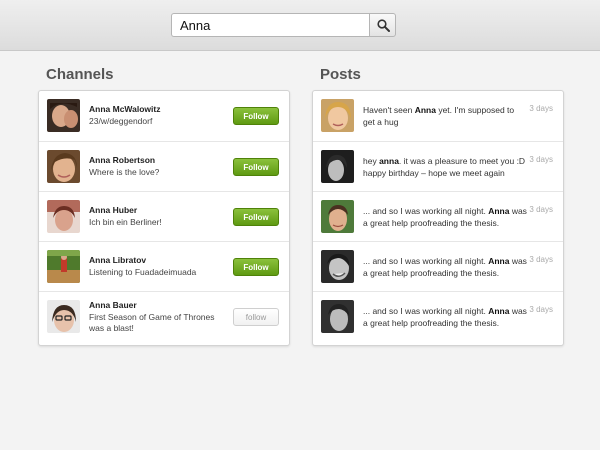  Describe the element at coordinates (124, 172) in the screenshot. I see `channel-subtitle: Where is the love?` at that location.